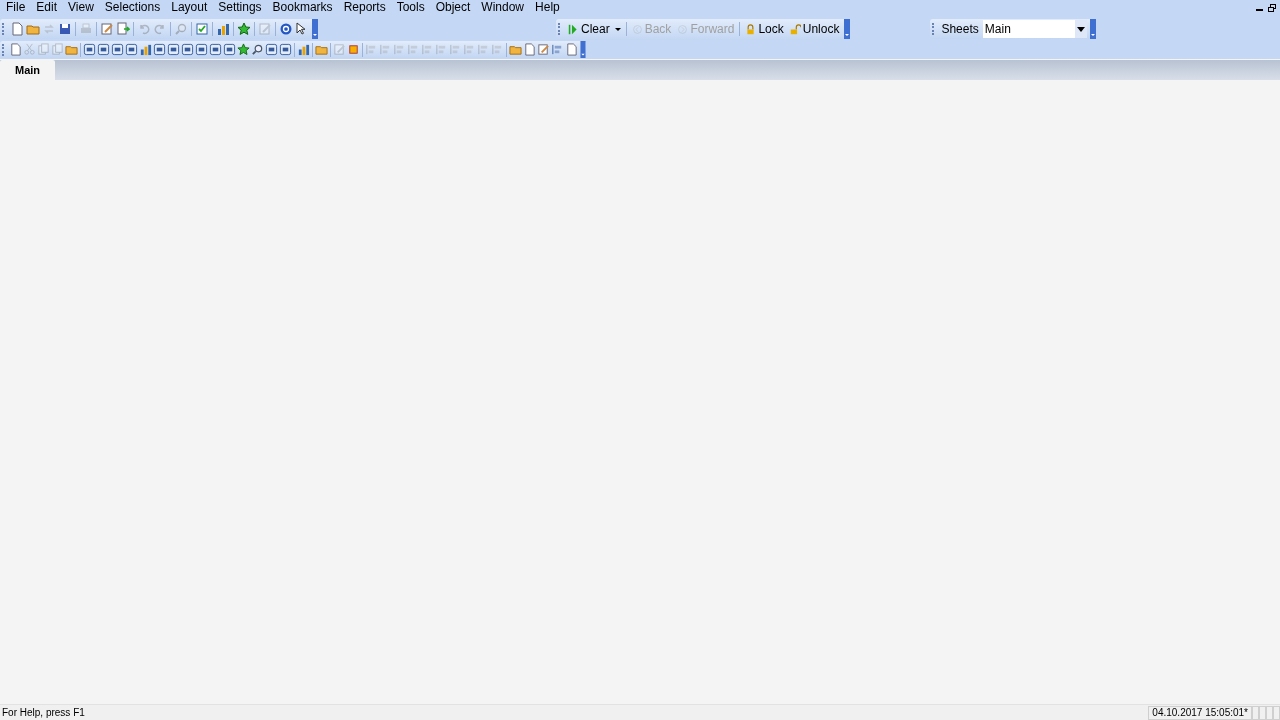 Image resolution: width=1280 pixels, height=720 pixels. I want to click on menu-item: Reports, so click(364, 7).